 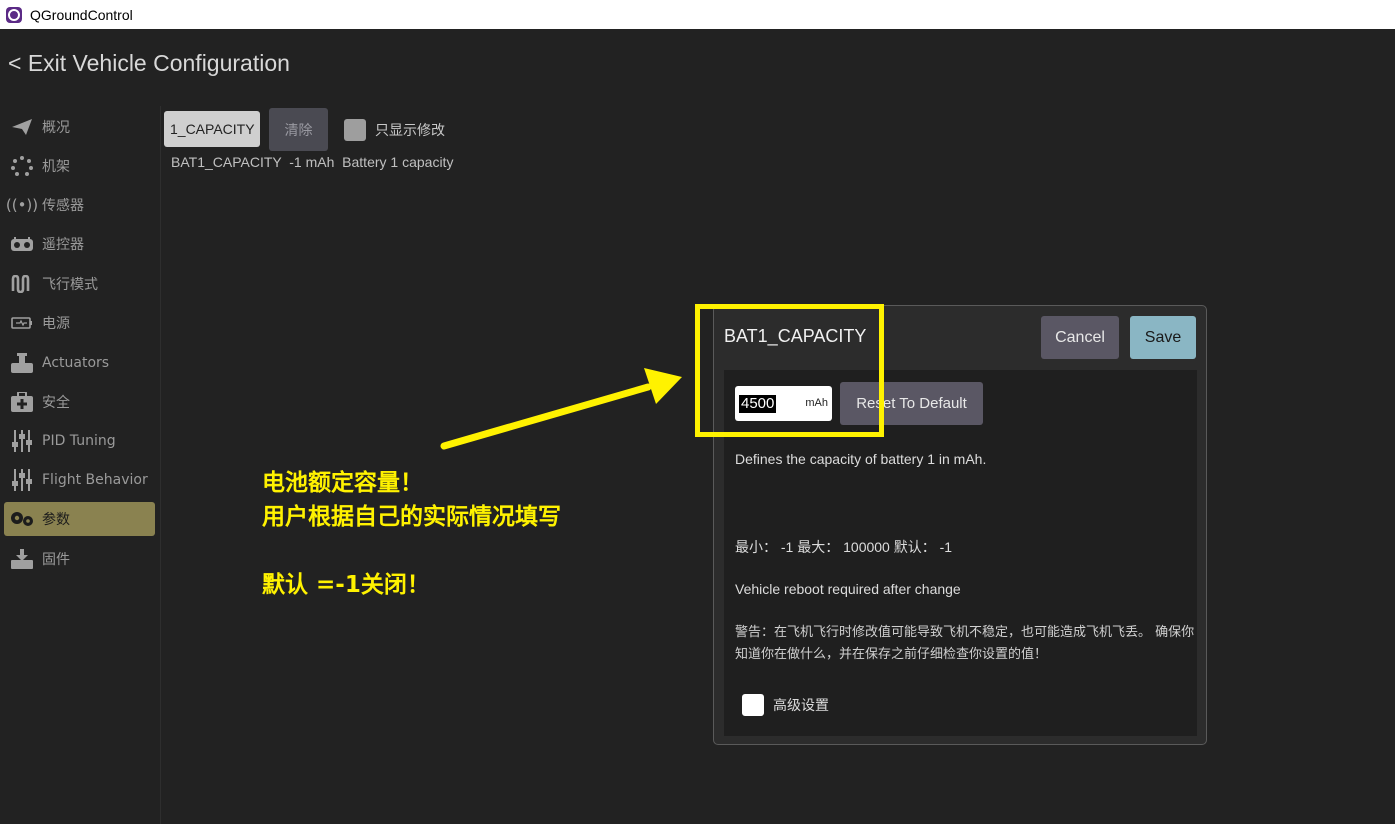 I want to click on annotation-line-1: 电池额定容量！, so click(x=342, y=483).